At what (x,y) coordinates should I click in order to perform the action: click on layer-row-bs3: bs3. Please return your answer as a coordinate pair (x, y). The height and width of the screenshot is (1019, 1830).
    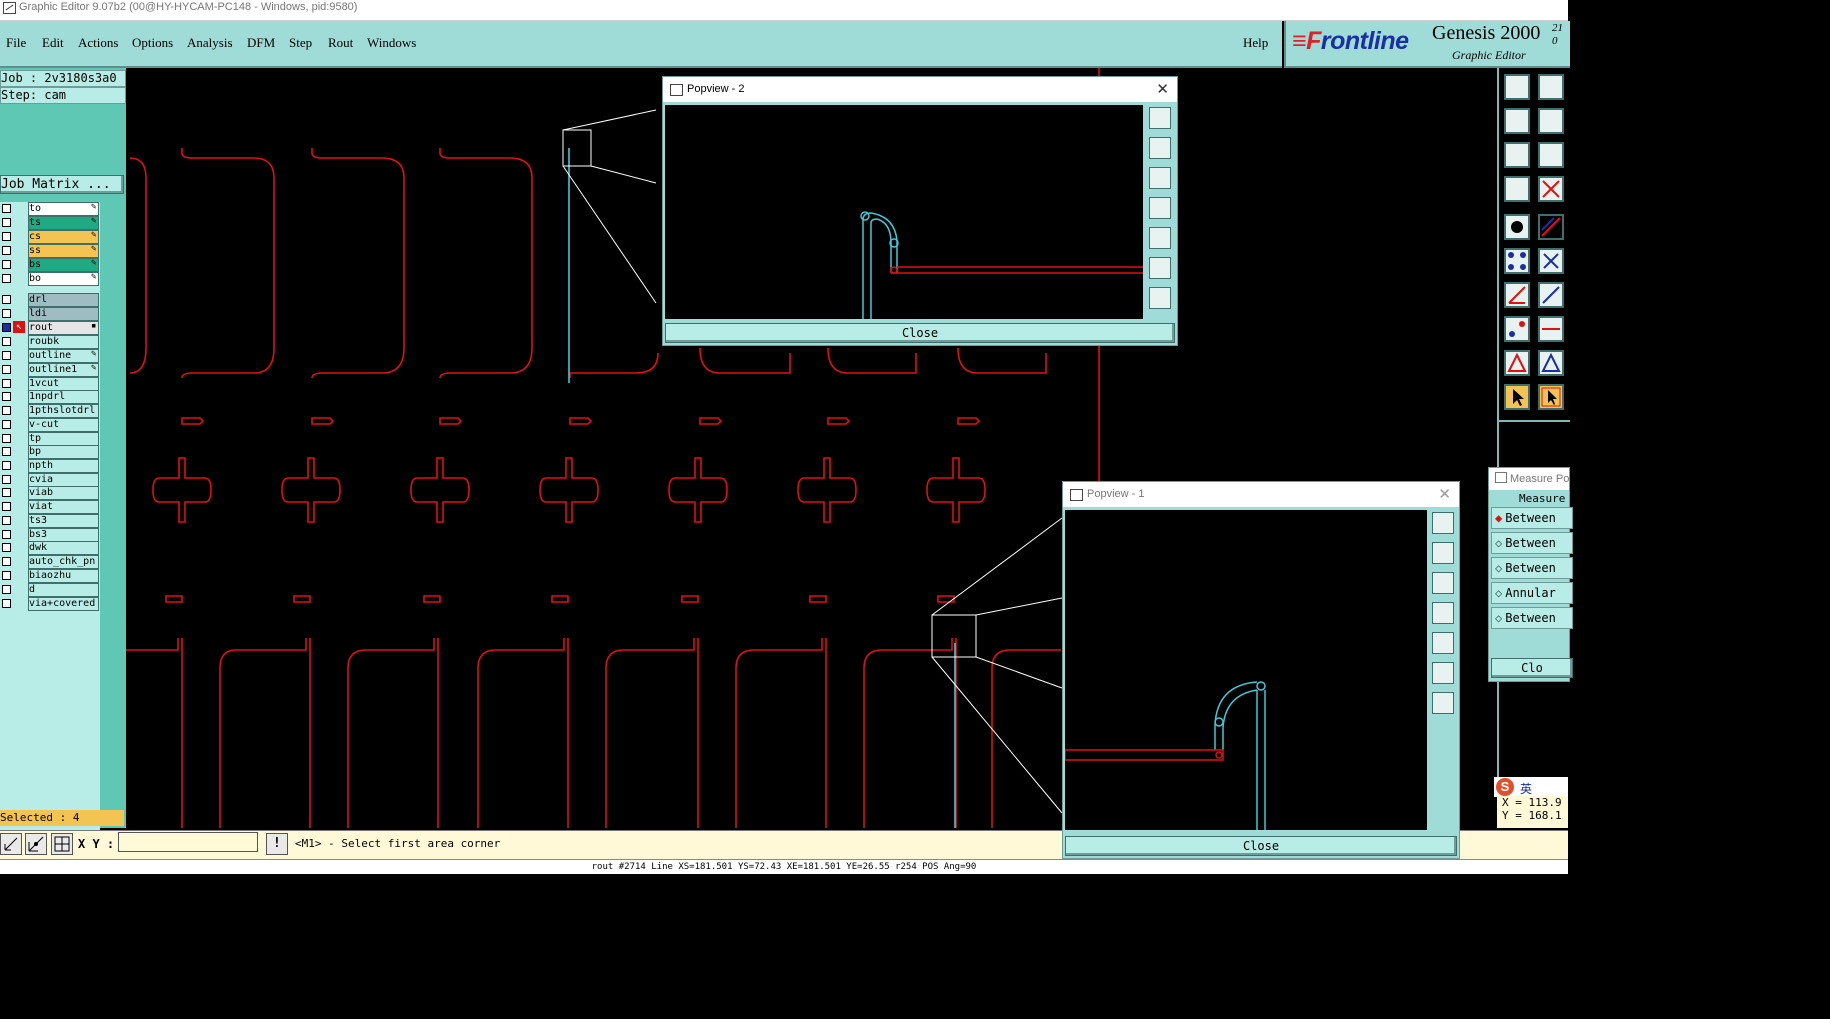
    Looking at the image, I should click on (49, 535).